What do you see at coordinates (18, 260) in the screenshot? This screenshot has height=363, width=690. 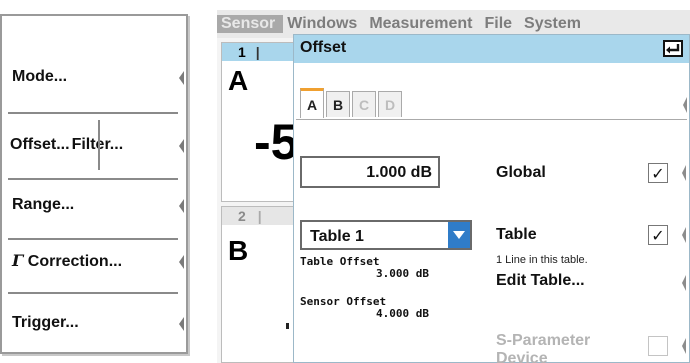 I see `gamma-symbol: Γ` at bounding box center [18, 260].